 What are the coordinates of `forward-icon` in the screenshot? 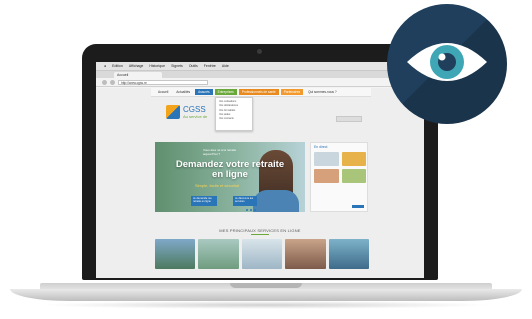 It's located at (112, 82).